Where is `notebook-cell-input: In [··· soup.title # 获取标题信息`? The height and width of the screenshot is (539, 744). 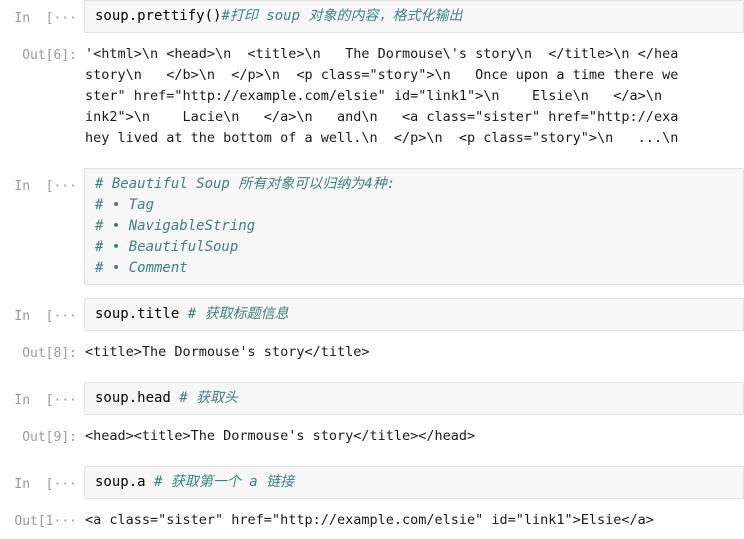
notebook-cell-input: In [··· soup.title # 获取标题信息 is located at coordinates (372, 314).